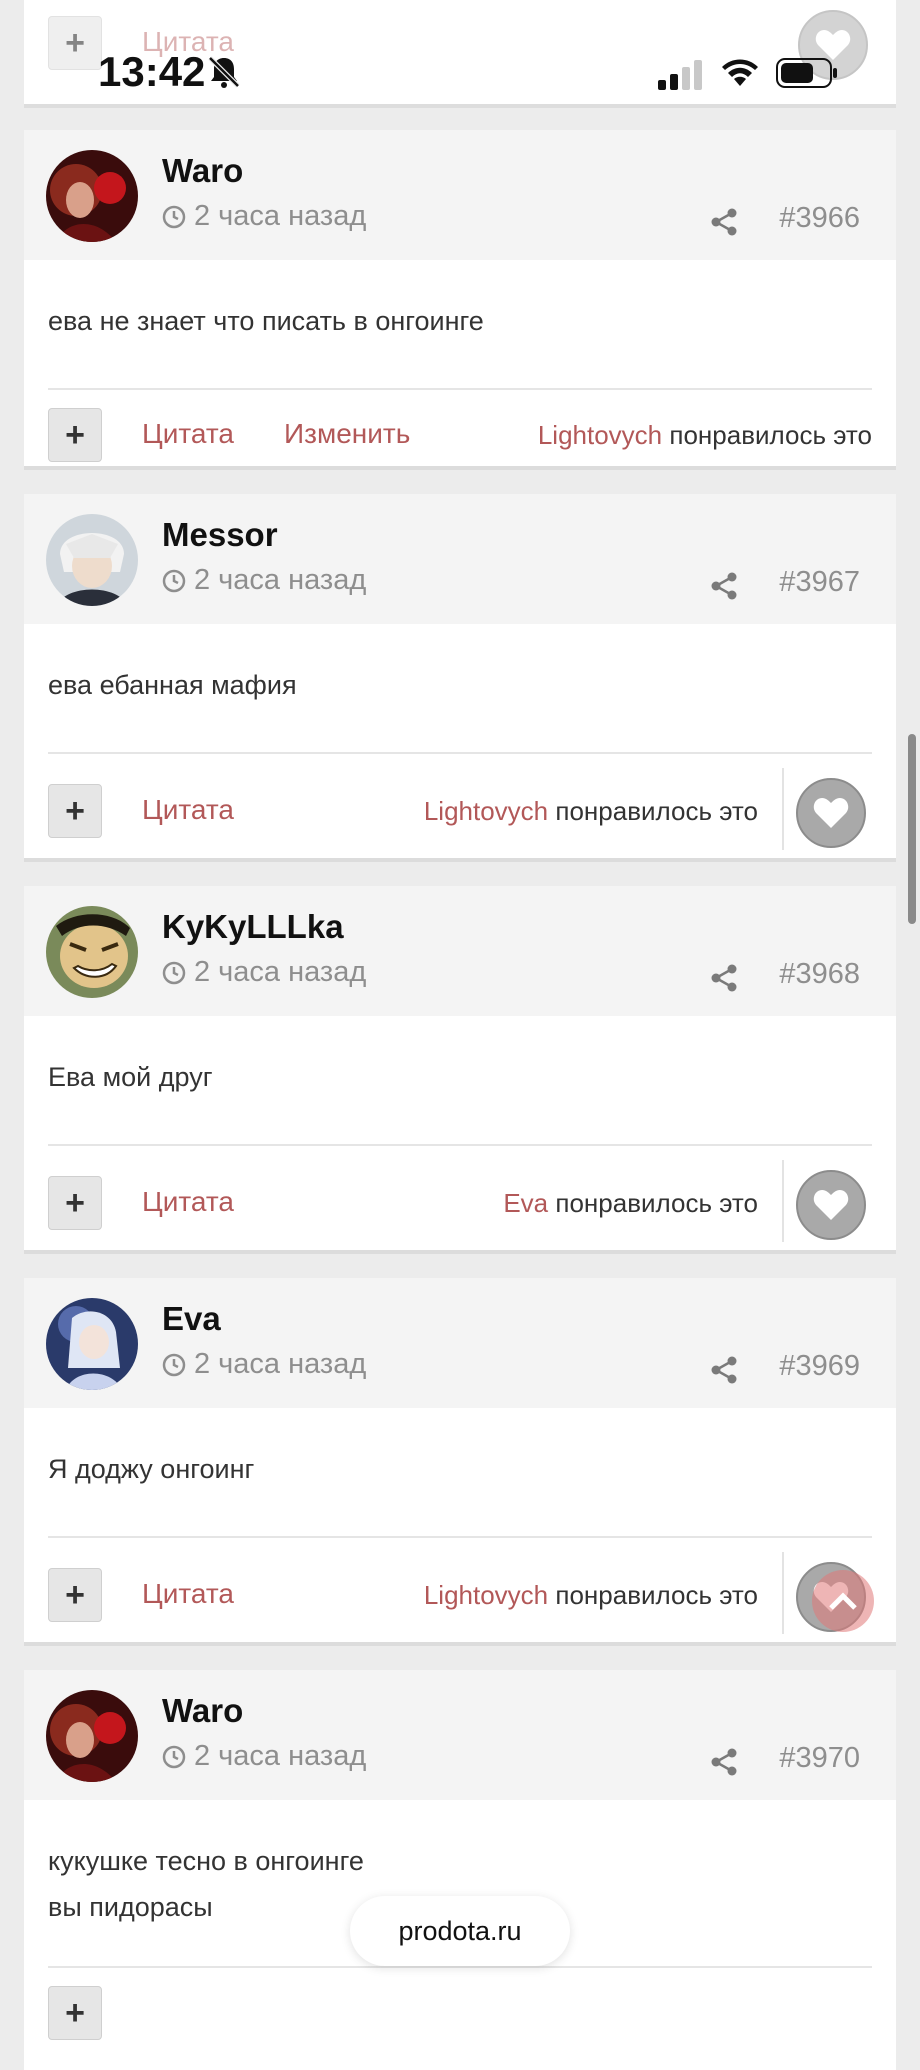  Describe the element at coordinates (819, 1758) in the screenshot. I see `post-number: #3970` at that location.